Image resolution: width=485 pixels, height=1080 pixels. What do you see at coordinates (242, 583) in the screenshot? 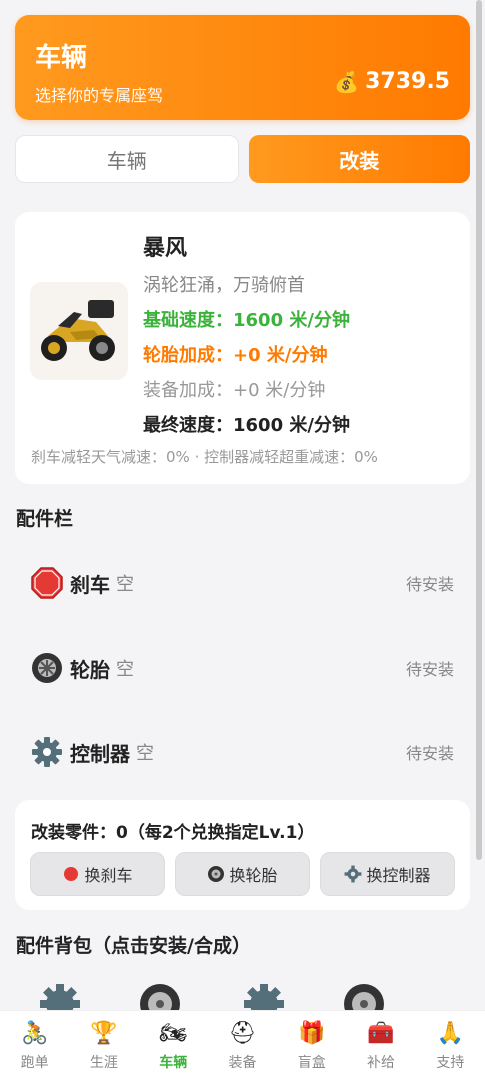
I see `slot-brake: 刹车 空 待安装` at bounding box center [242, 583].